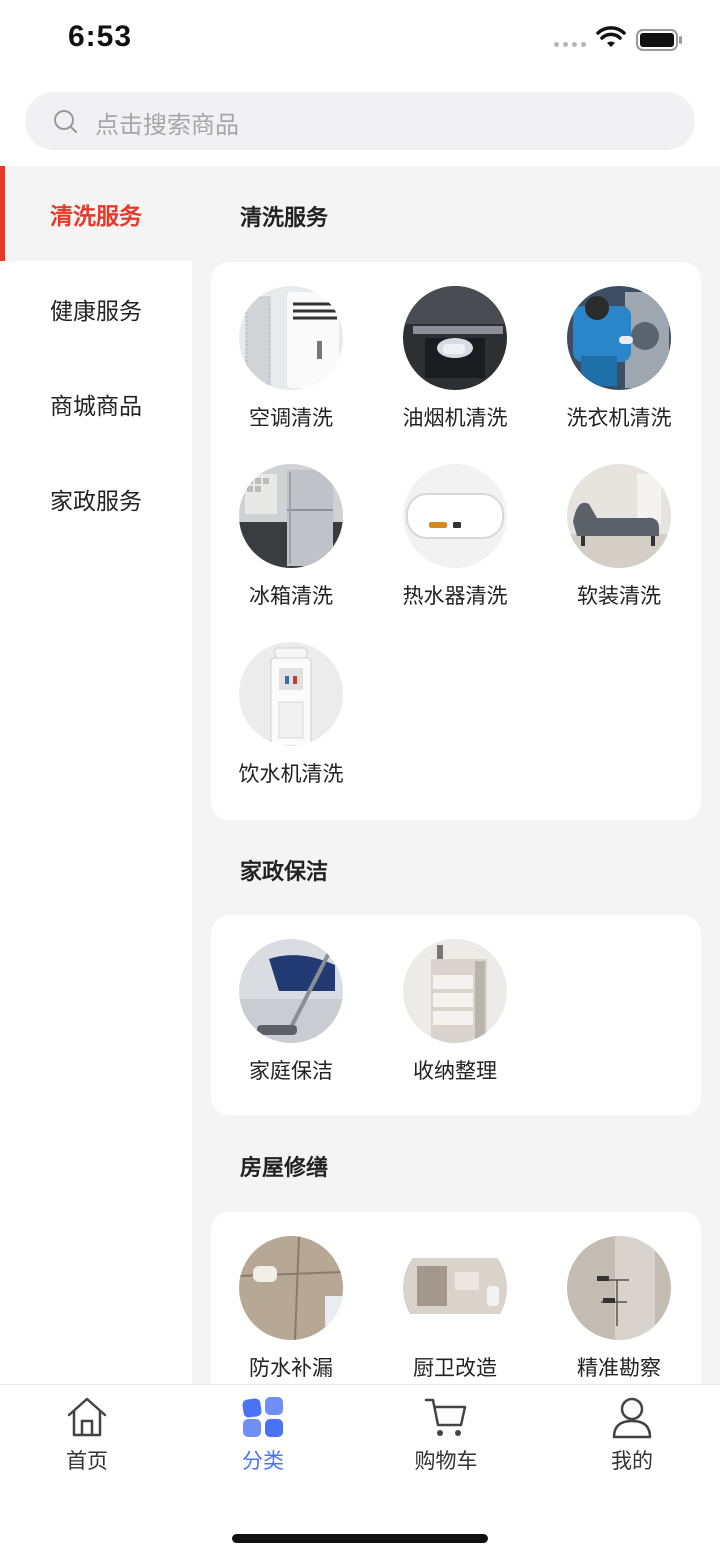 The height and width of the screenshot is (1559, 720). Describe the element at coordinates (659, 40) in the screenshot. I see `battery-icon` at that location.